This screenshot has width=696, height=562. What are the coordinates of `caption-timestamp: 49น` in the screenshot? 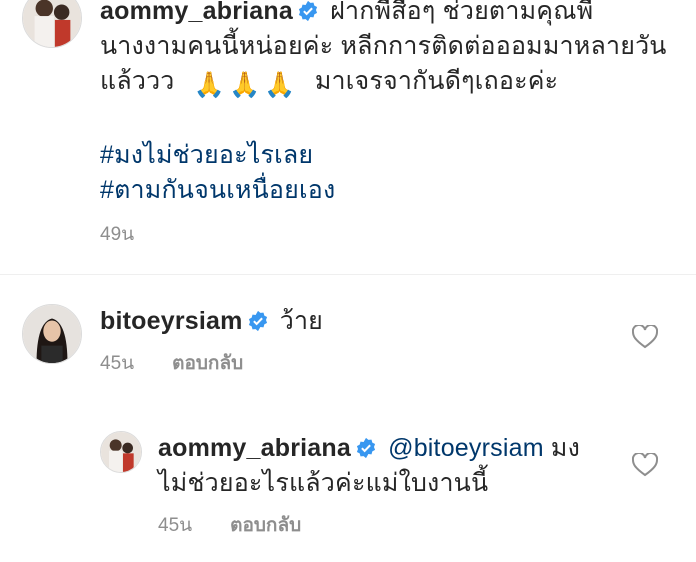 It's located at (117, 234).